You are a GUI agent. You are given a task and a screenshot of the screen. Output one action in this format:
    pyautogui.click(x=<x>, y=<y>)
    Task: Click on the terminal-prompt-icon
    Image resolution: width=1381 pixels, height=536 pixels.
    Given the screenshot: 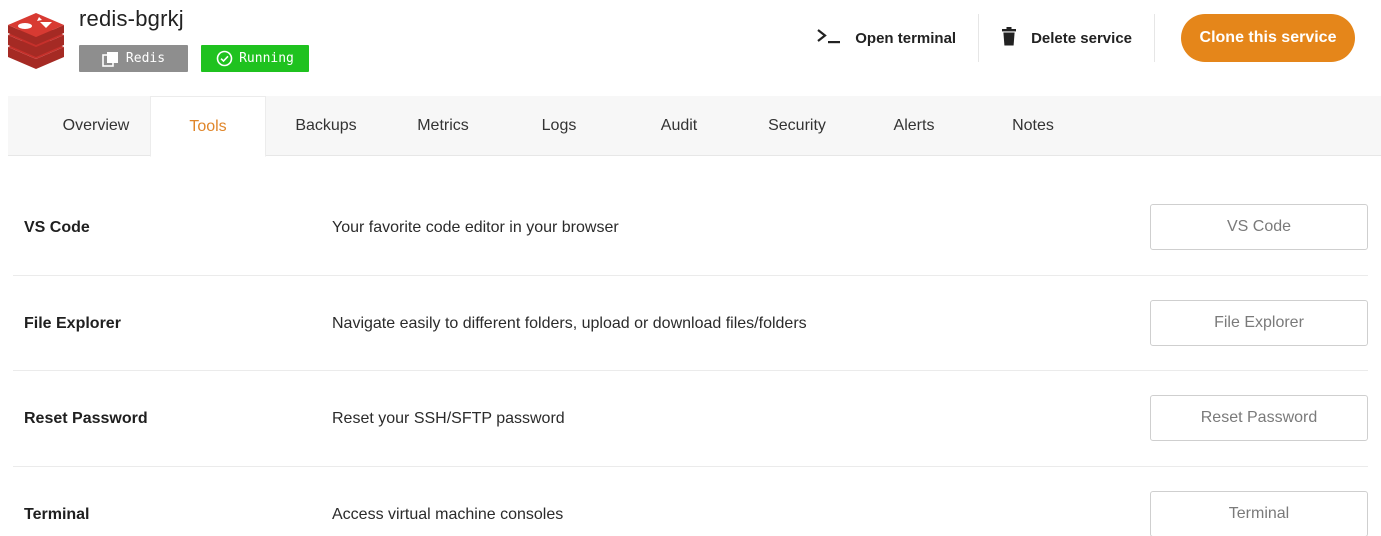 What is the action you would take?
    pyautogui.click(x=829, y=38)
    